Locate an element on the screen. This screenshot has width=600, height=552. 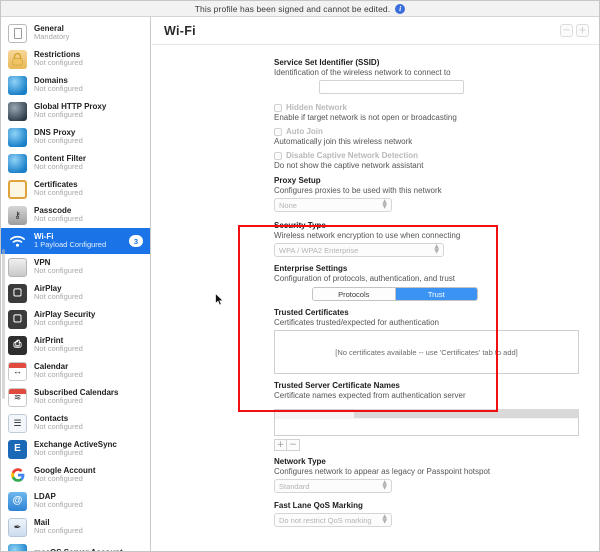
sidebar-item-vpn: VPN Not configured is located at coordinates (75, 267).